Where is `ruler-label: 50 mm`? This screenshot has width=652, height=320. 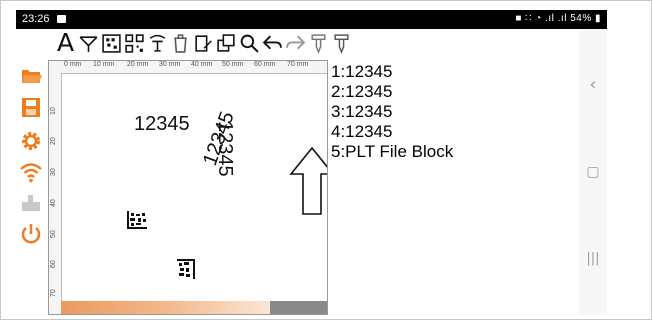 ruler-label: 50 mm is located at coordinates (233, 64).